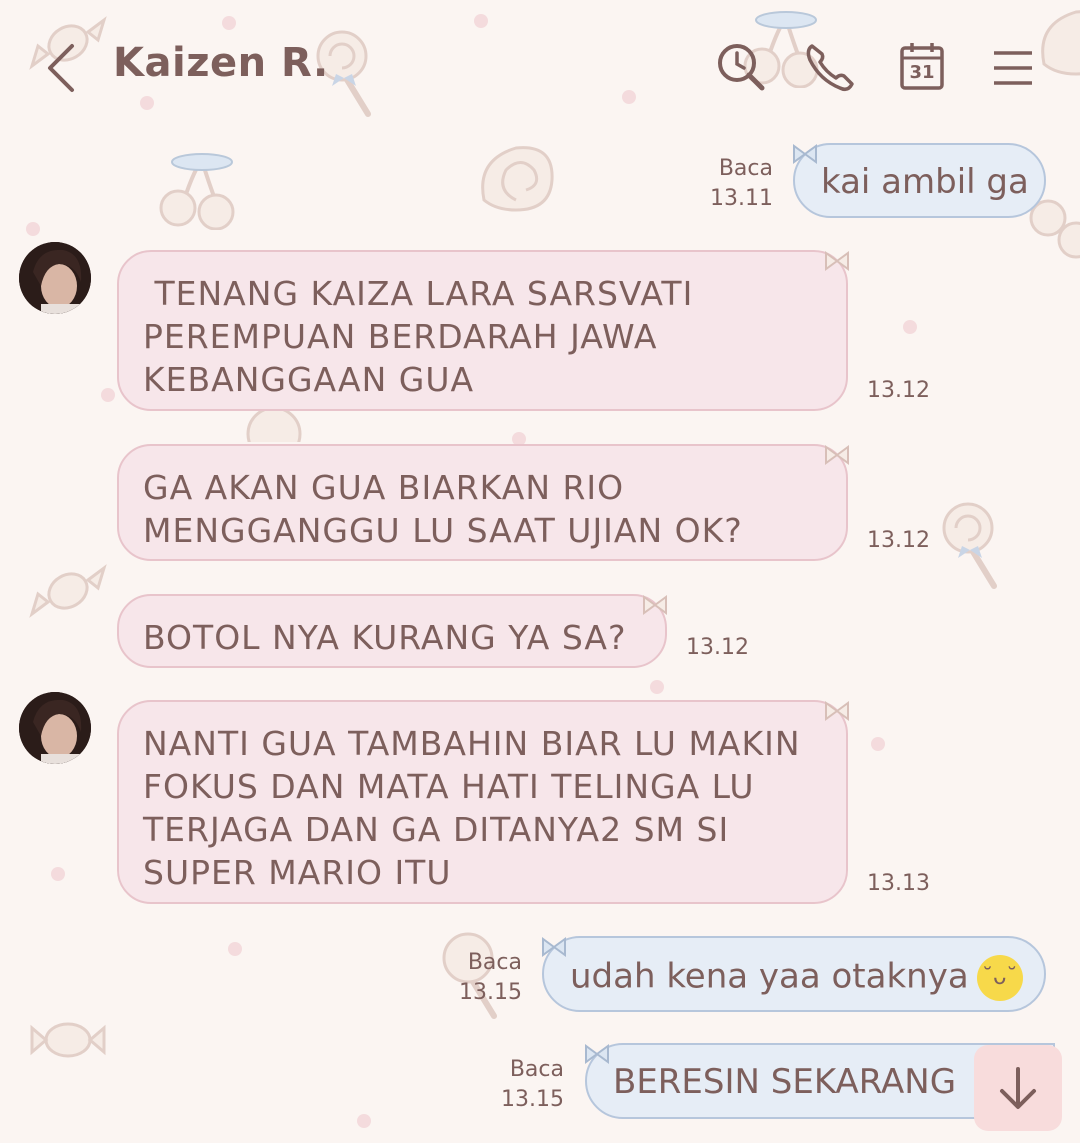 This screenshot has height=1143, width=1080. Describe the element at coordinates (472, 743) in the screenshot. I see `message-line: NANTI GUA TAMBAHIN BIAR LU MAKIN` at that location.